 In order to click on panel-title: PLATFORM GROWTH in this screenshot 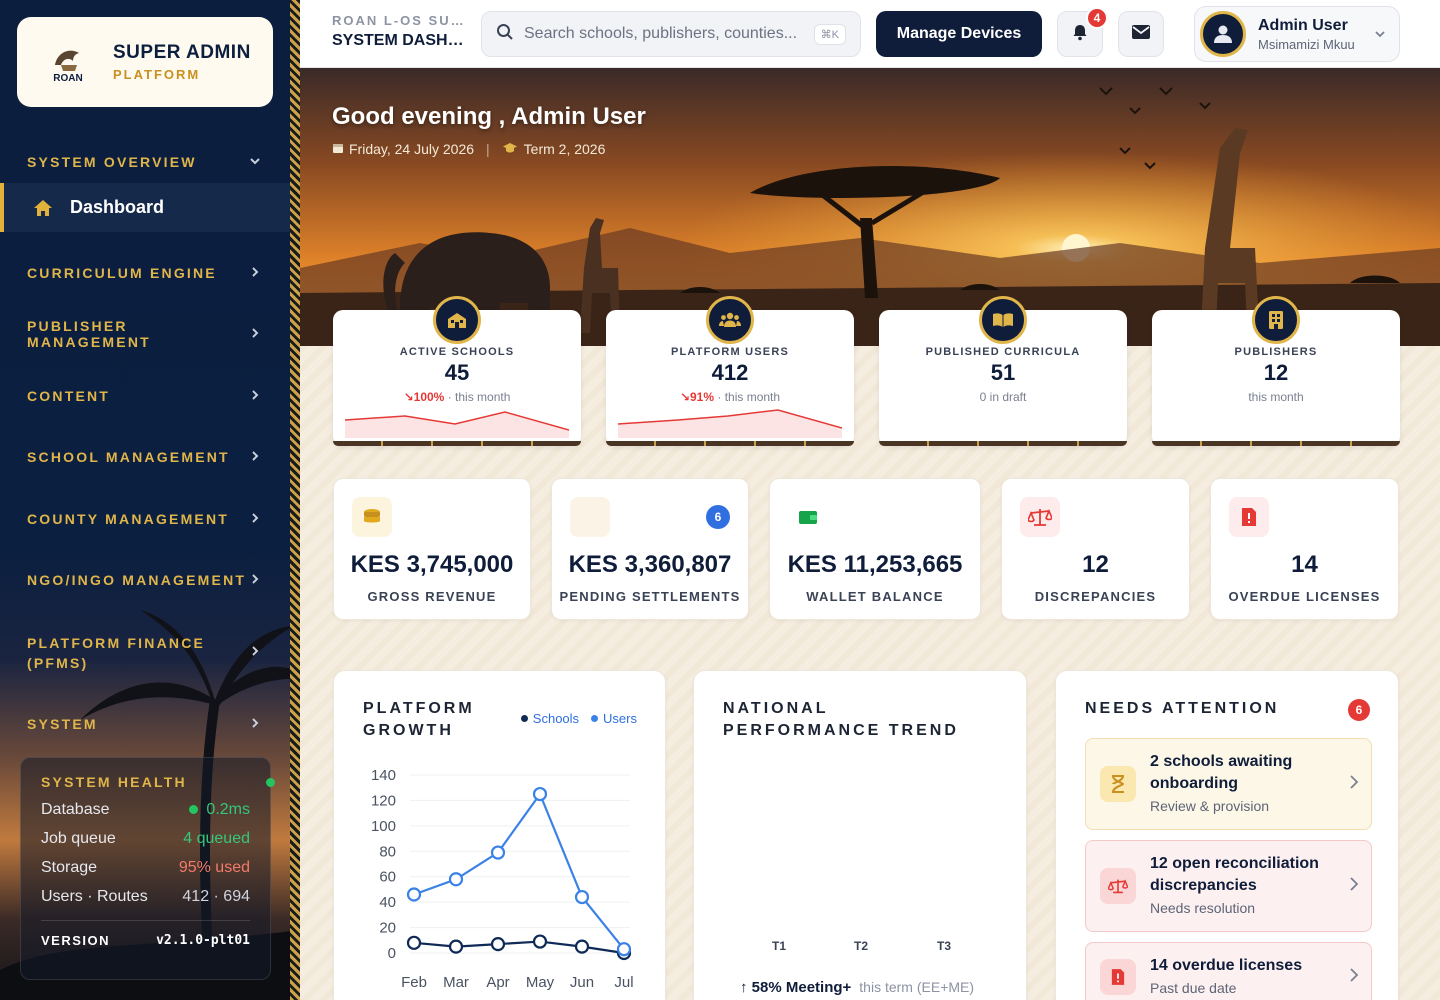, I will do `click(419, 719)`.